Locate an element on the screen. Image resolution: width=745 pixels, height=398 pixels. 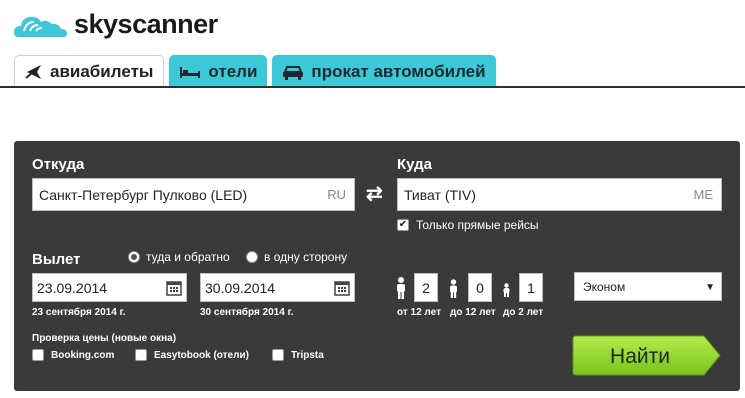
direct-only-label: Только прямые рейсы is located at coordinates (477, 225).